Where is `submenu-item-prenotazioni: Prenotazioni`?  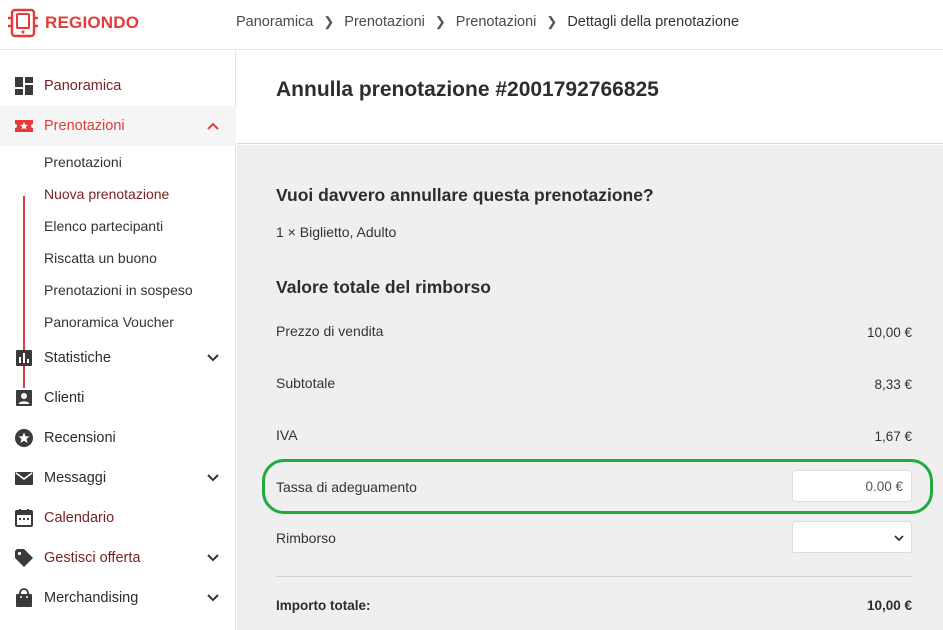
submenu-item-prenotazioni: Prenotazioni is located at coordinates (118, 162).